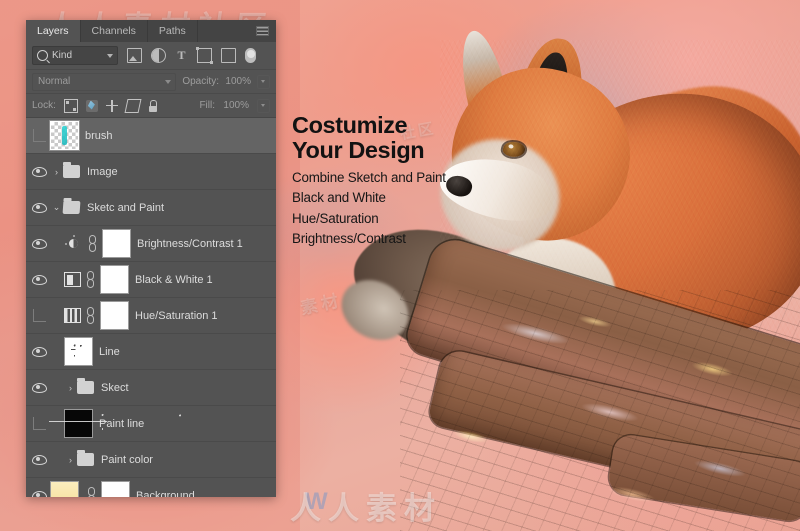 Image resolution: width=800 pixels, height=531 pixels. What do you see at coordinates (191, 55) in the screenshot?
I see `filter-type-icons: T` at bounding box center [191, 55].